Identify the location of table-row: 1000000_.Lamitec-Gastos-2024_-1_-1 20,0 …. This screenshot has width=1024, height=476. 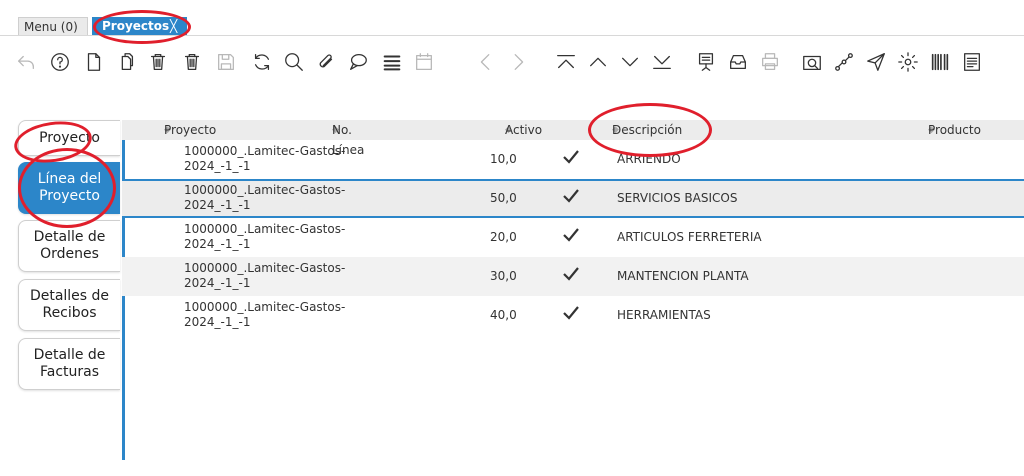
(573, 237).